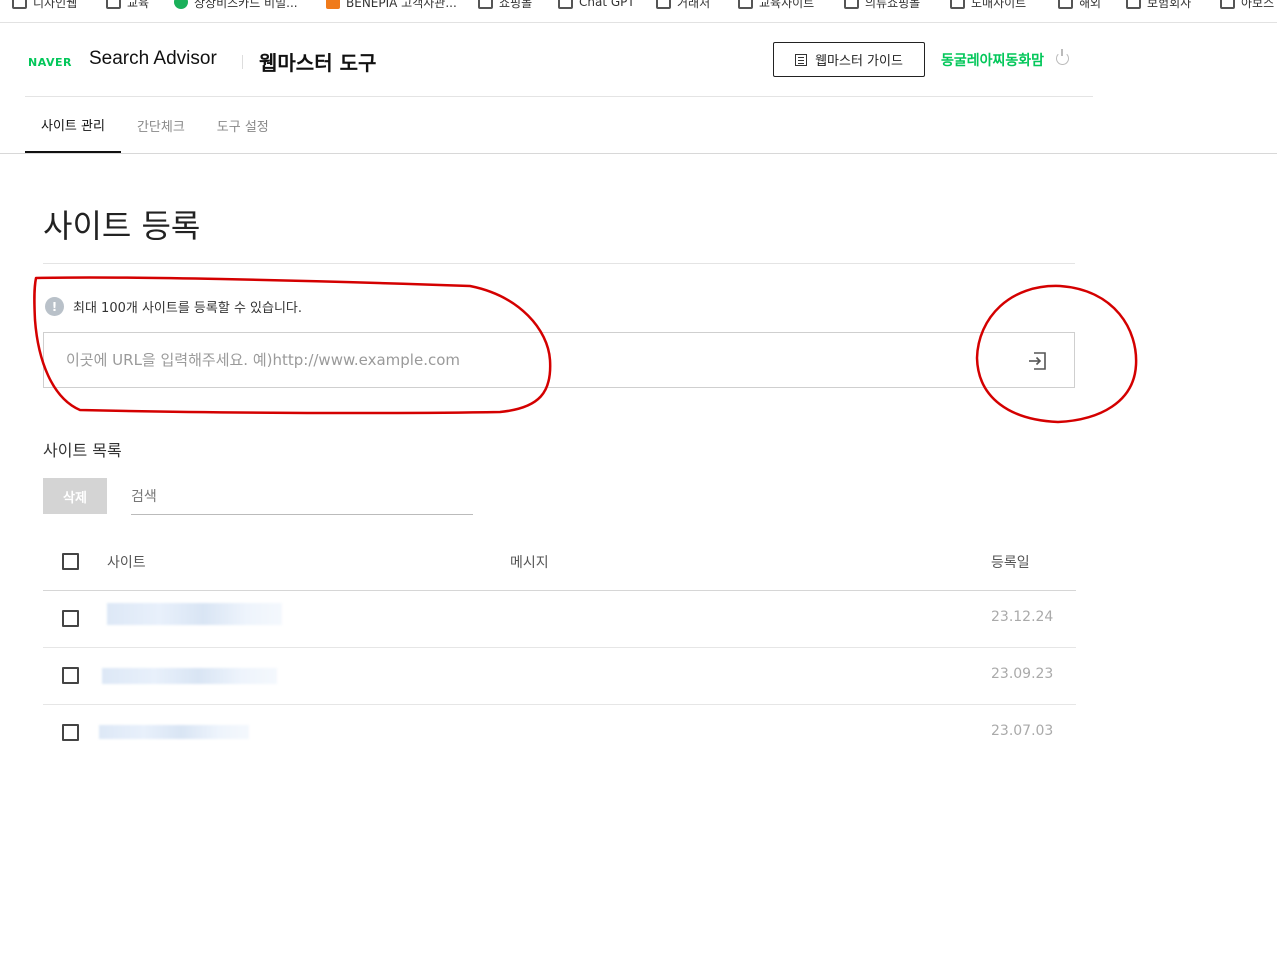 This screenshot has width=1277, height=977. Describe the element at coordinates (506, 360) in the screenshot. I see `site-url-input` at that location.